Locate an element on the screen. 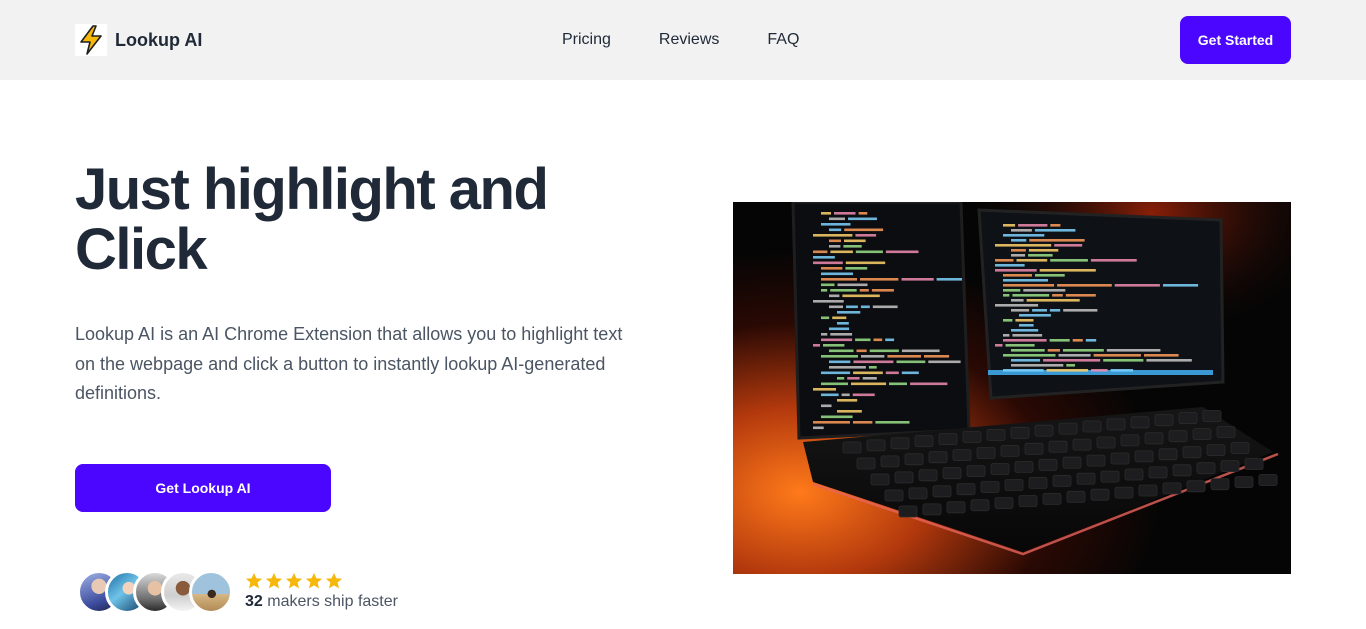 Image resolution: width=1366 pixels, height=629 pixels. avatar is located at coordinates (211, 592).